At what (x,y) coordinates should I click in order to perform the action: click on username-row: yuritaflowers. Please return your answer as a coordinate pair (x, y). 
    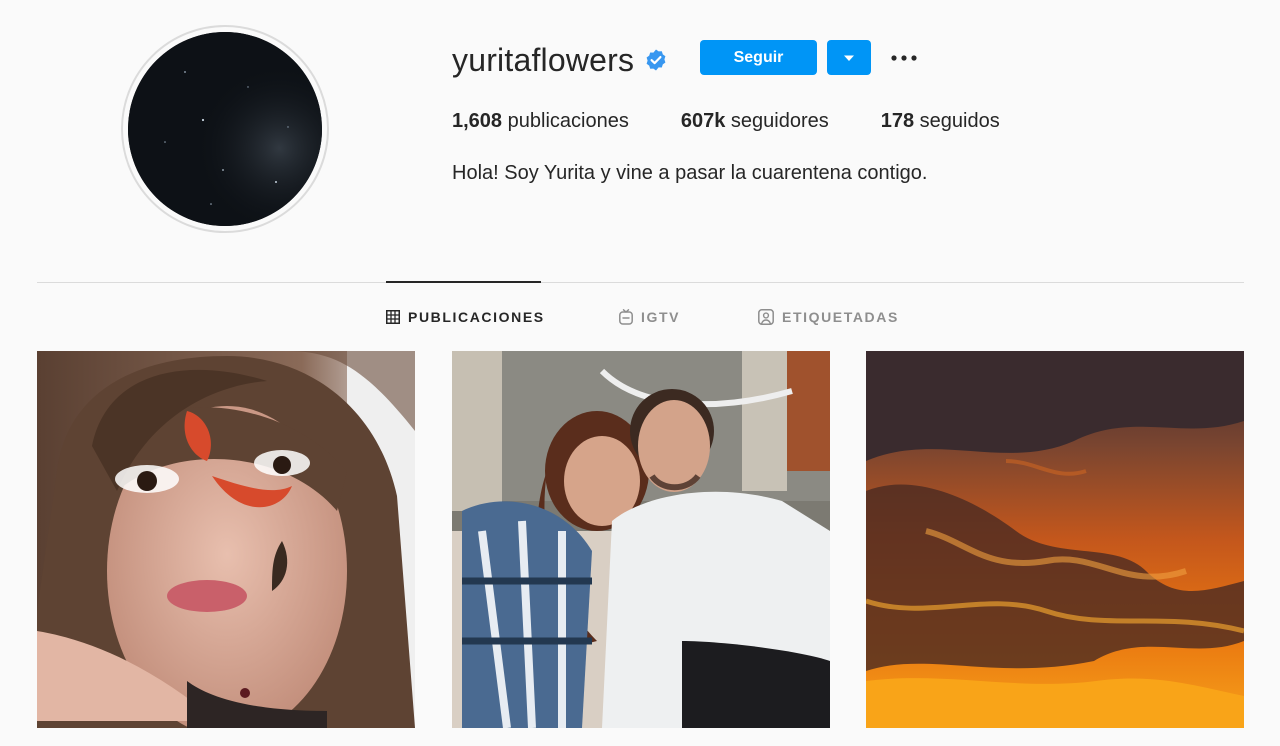
    Looking at the image, I should click on (560, 60).